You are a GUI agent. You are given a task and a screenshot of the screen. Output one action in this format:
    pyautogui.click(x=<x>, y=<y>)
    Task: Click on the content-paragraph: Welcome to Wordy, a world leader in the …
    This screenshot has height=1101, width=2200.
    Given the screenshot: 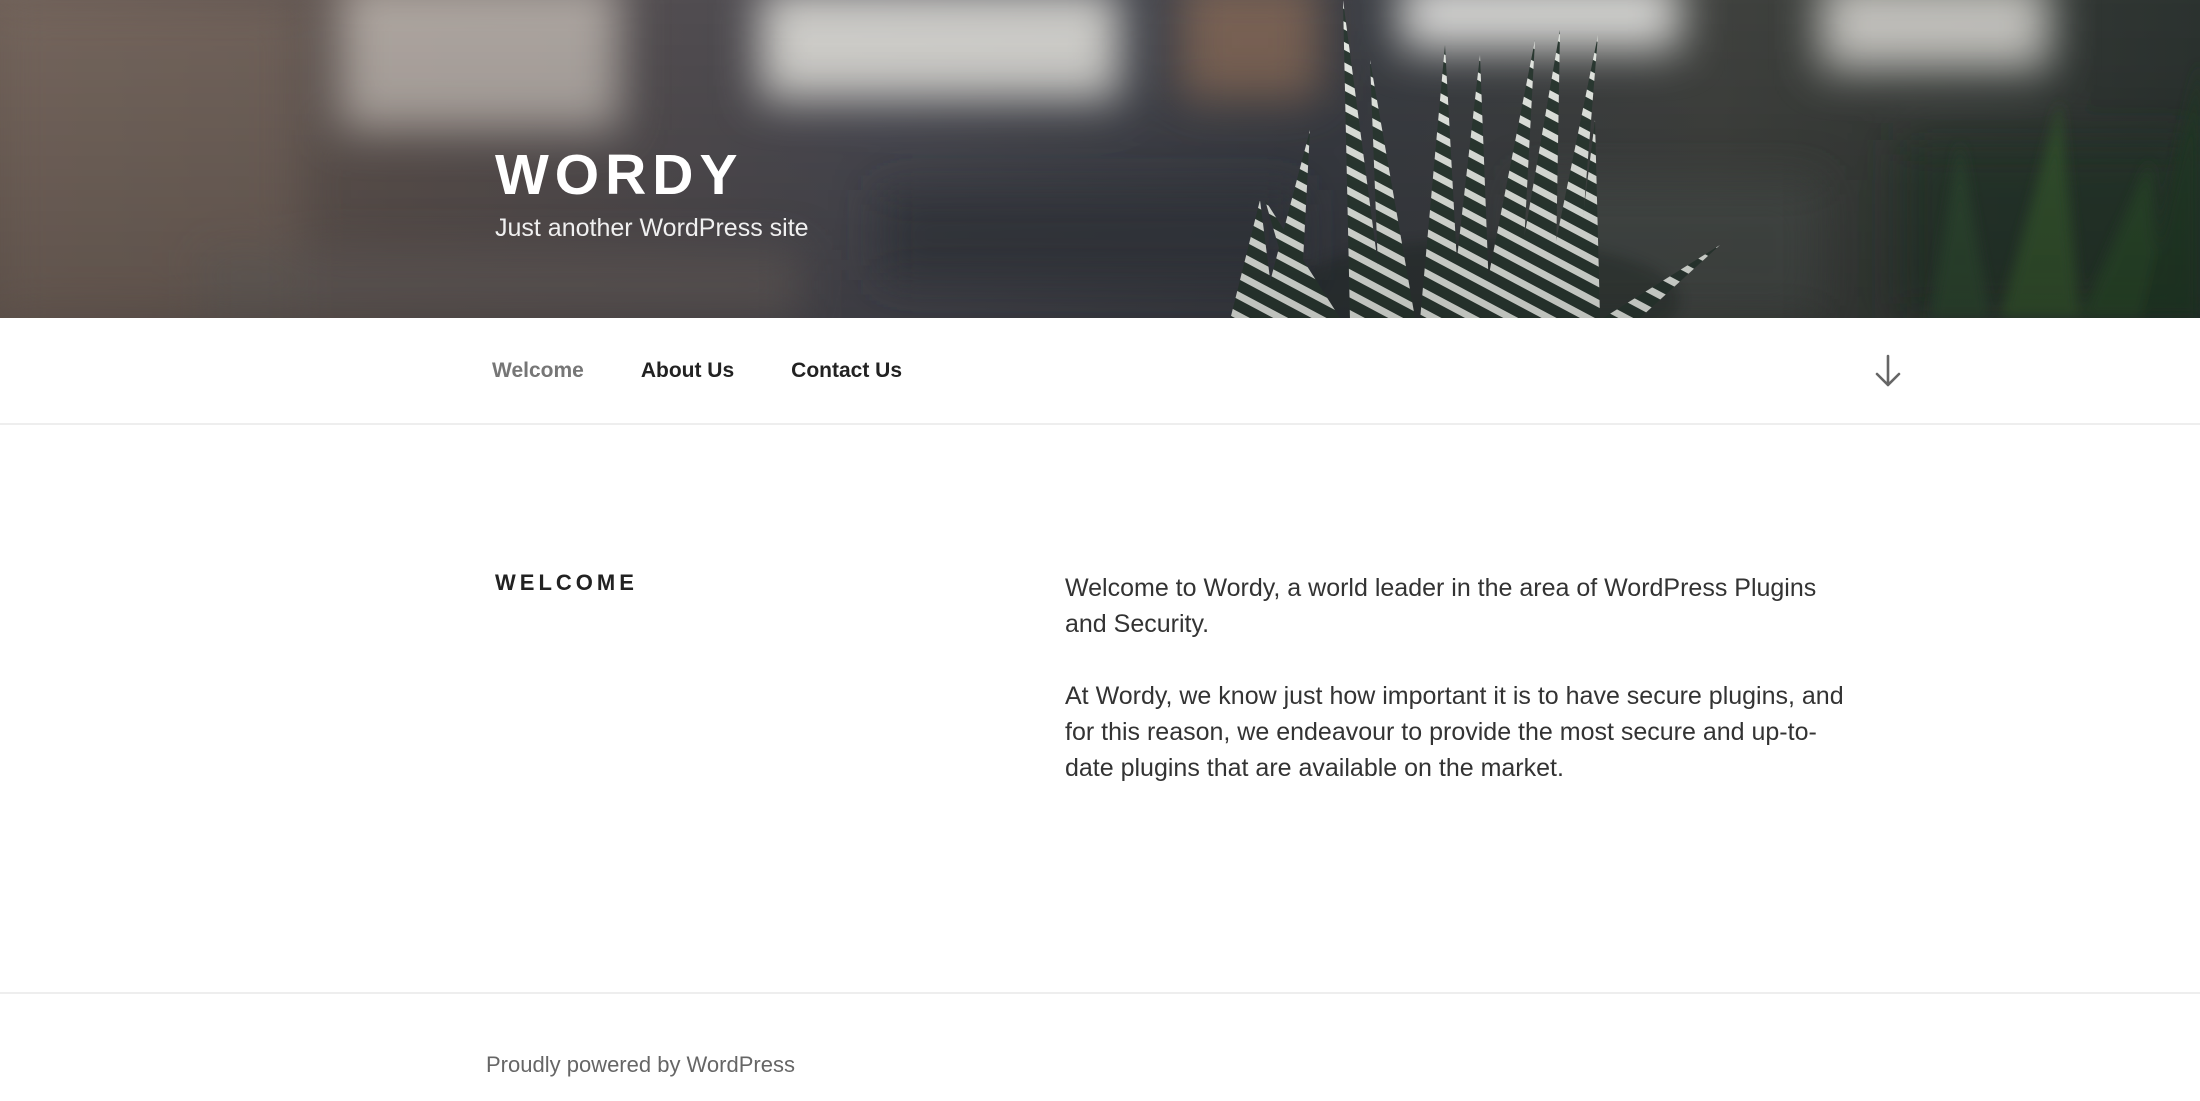 What is the action you would take?
    pyautogui.click(x=1441, y=606)
    